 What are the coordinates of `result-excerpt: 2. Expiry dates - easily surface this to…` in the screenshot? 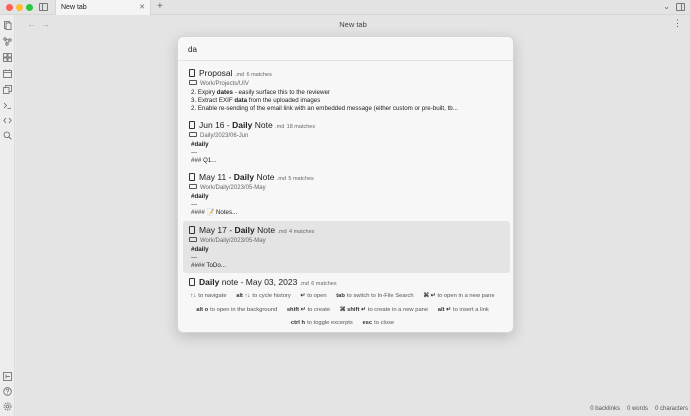 It's located at (324, 101).